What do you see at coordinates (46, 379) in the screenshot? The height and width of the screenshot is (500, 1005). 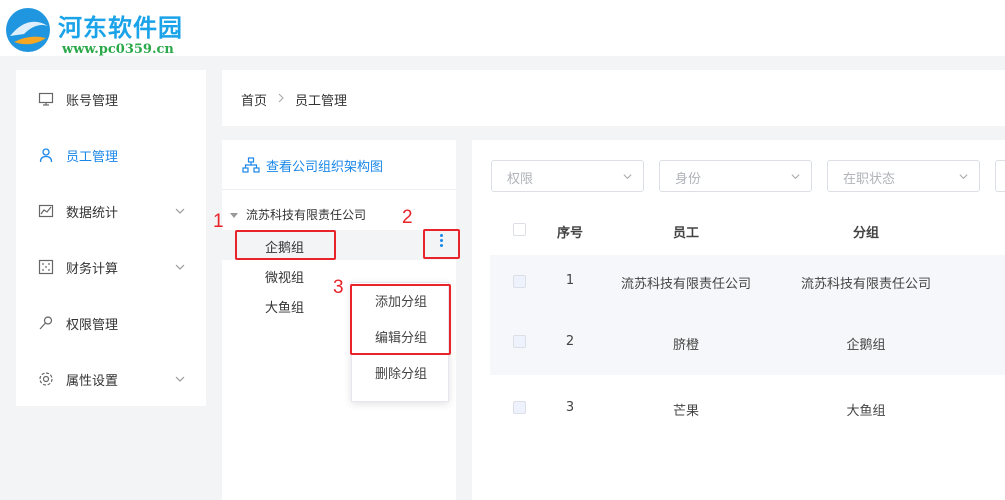 I see `gear-icon` at bounding box center [46, 379].